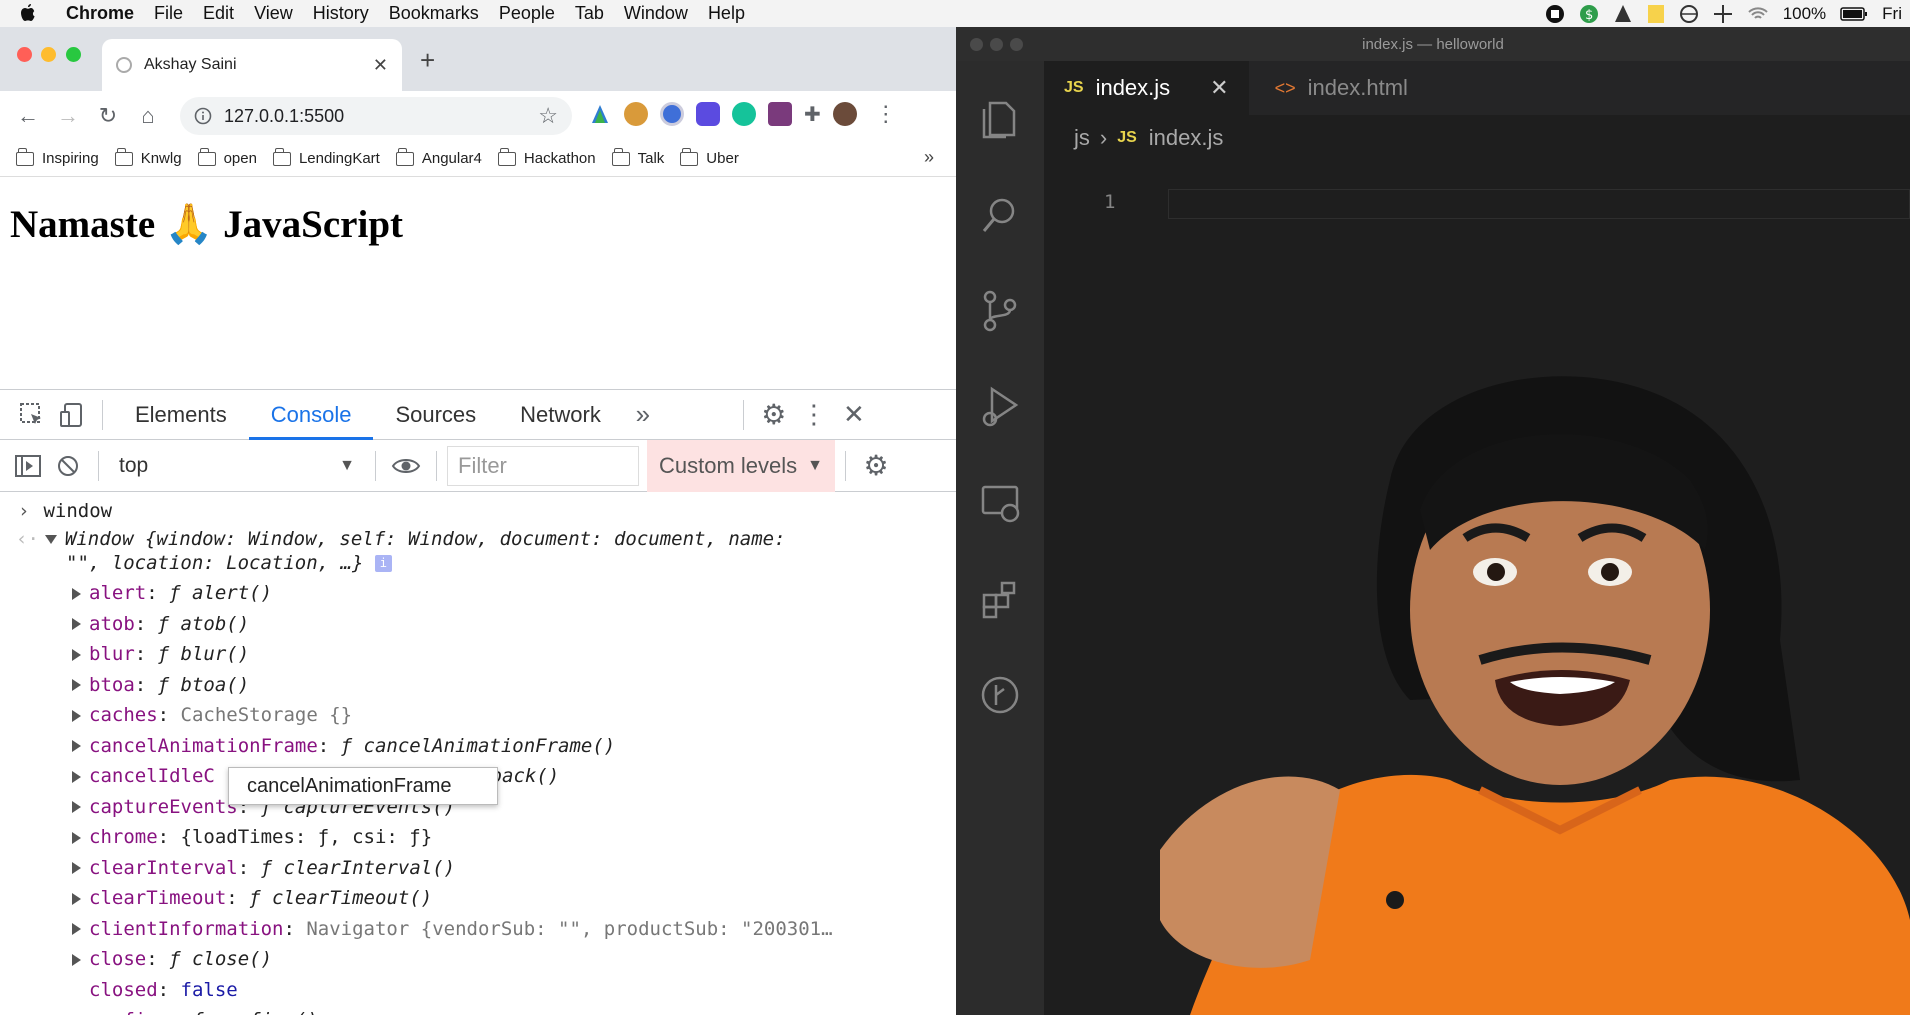 This screenshot has height=1015, width=1910. I want to click on info-icon, so click(203, 116).